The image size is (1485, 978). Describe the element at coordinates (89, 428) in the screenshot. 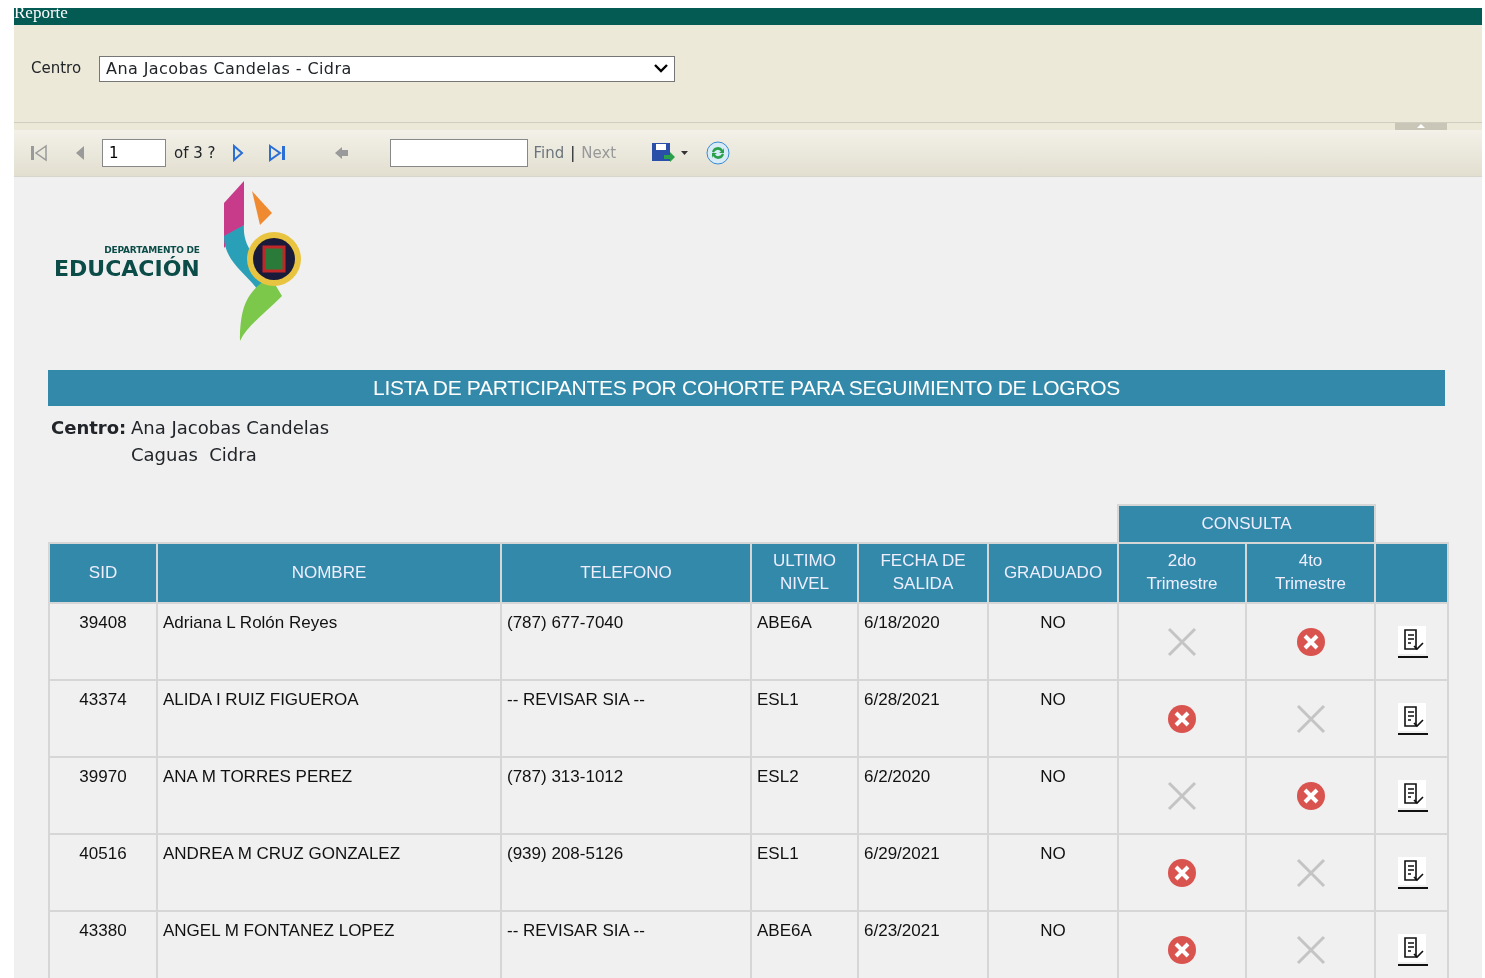

I see `field-label: Centro:` at that location.